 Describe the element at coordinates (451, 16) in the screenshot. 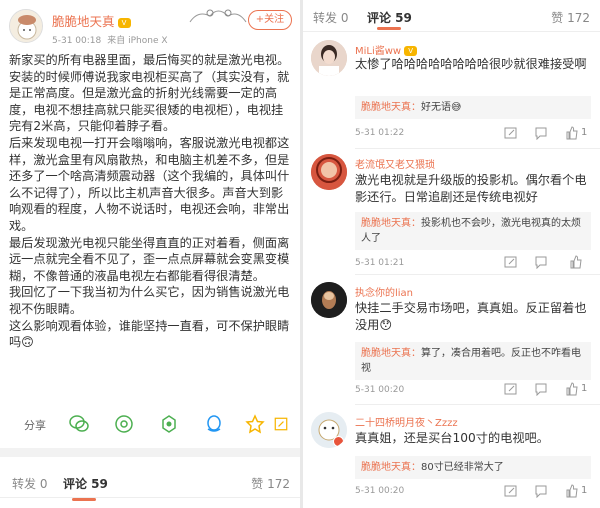

I see `comments-tabbar: 转发 0 评论 59 赞 172` at that location.